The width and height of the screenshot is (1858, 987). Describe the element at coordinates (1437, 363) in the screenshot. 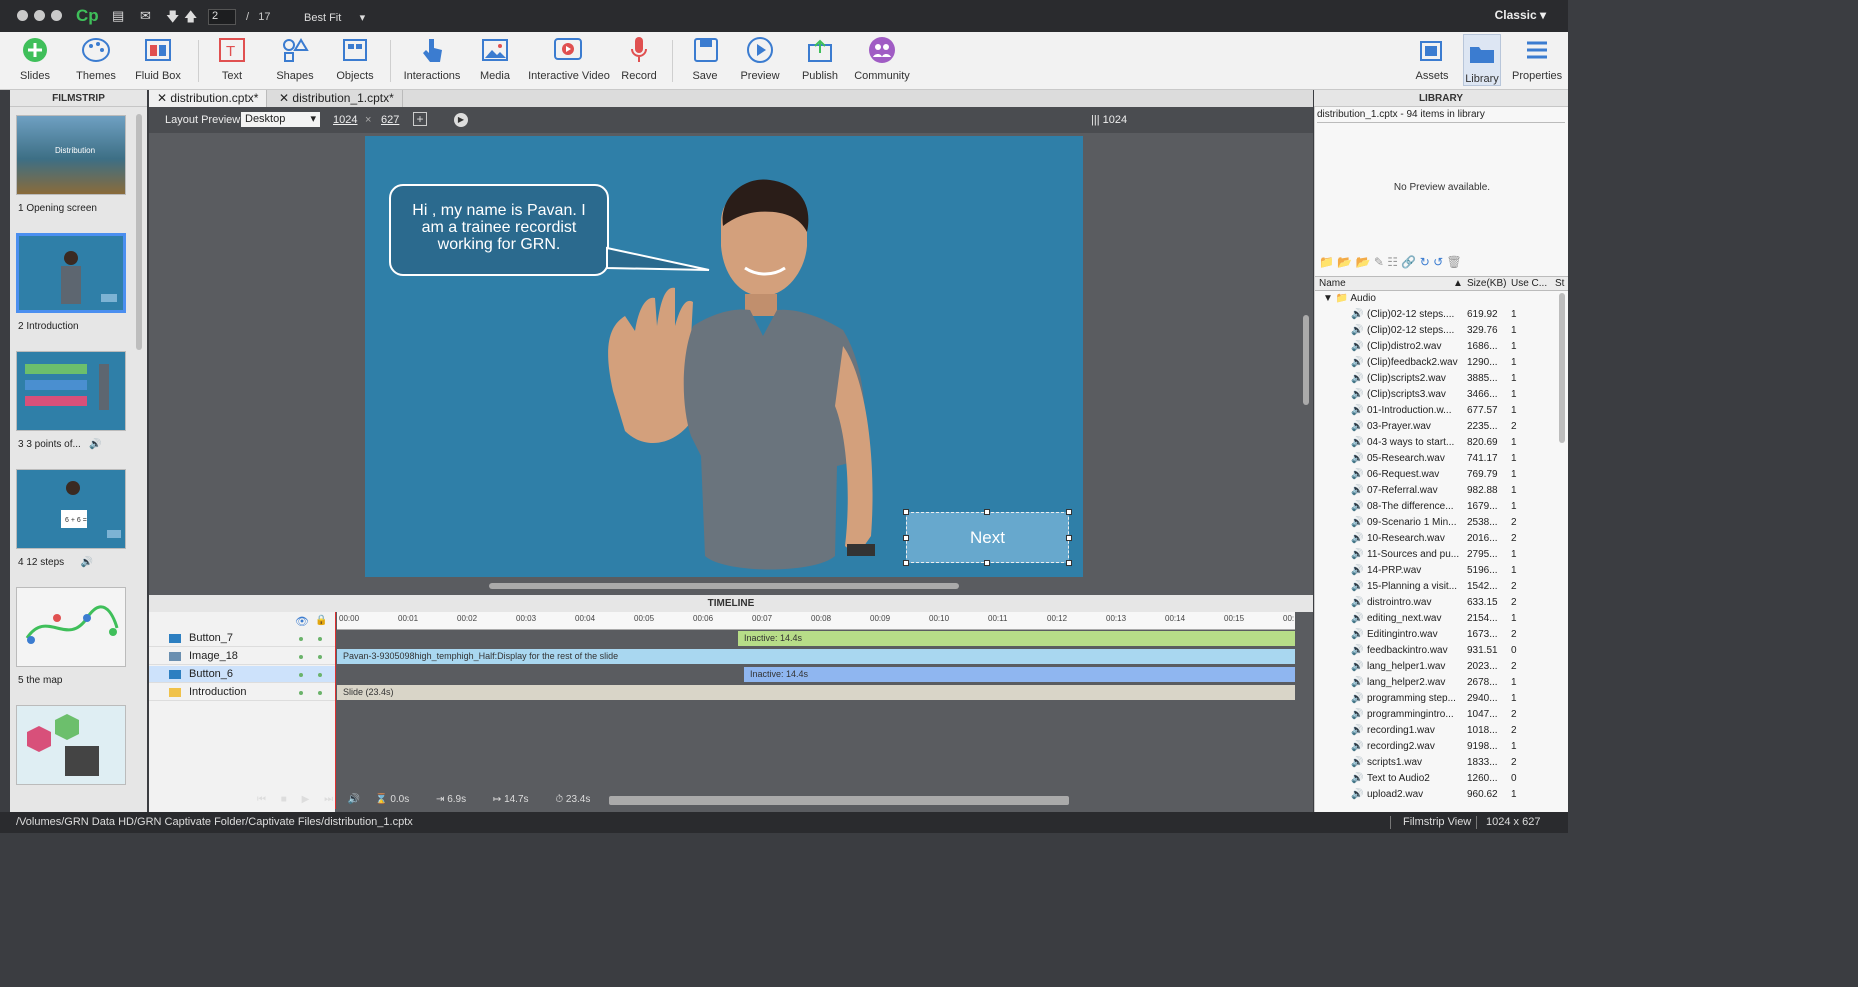

I see `library-item: 🔊 (Clip)feedback2.wav 1290... 1` at that location.